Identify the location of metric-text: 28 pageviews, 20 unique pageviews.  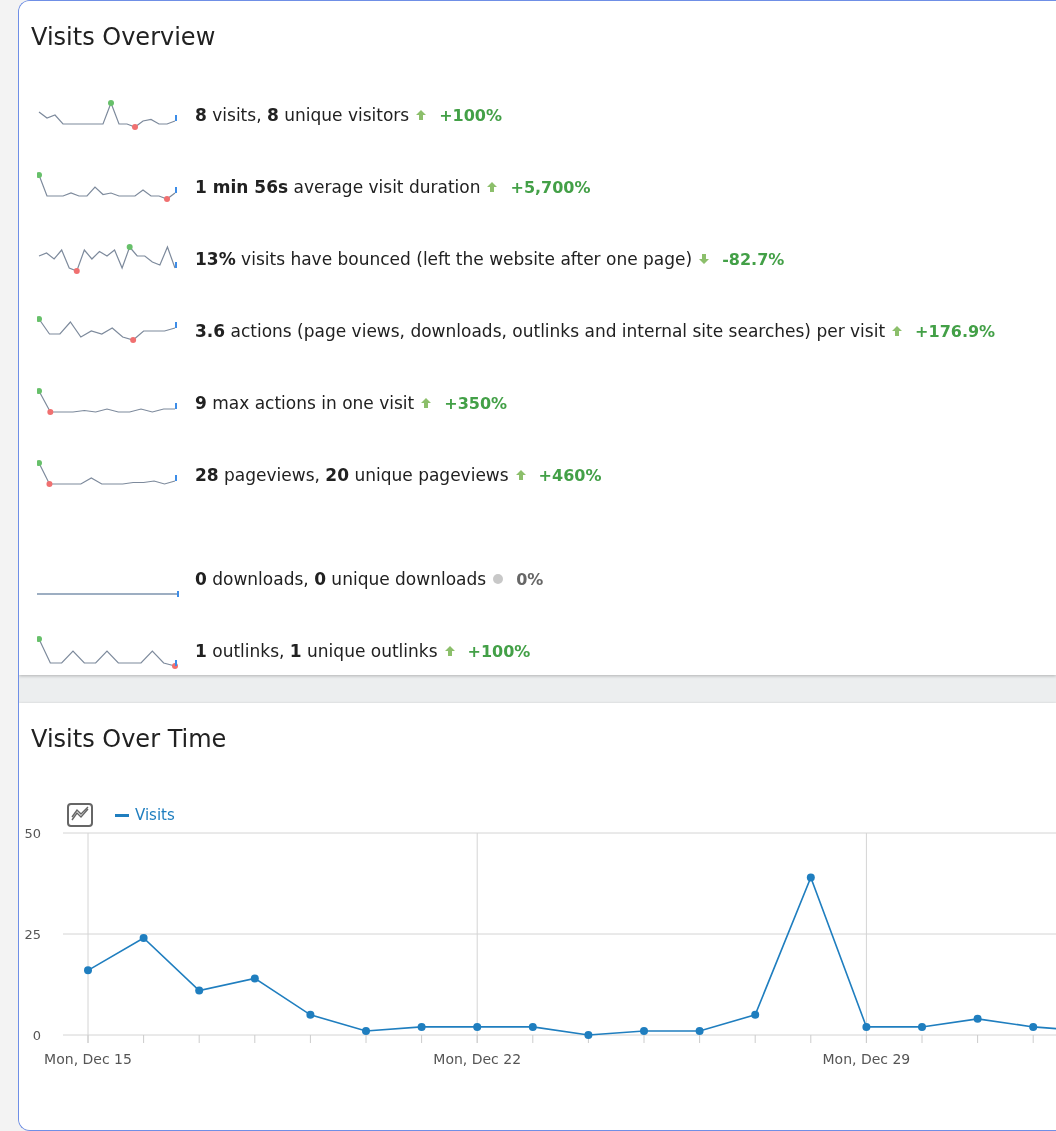
(352, 475).